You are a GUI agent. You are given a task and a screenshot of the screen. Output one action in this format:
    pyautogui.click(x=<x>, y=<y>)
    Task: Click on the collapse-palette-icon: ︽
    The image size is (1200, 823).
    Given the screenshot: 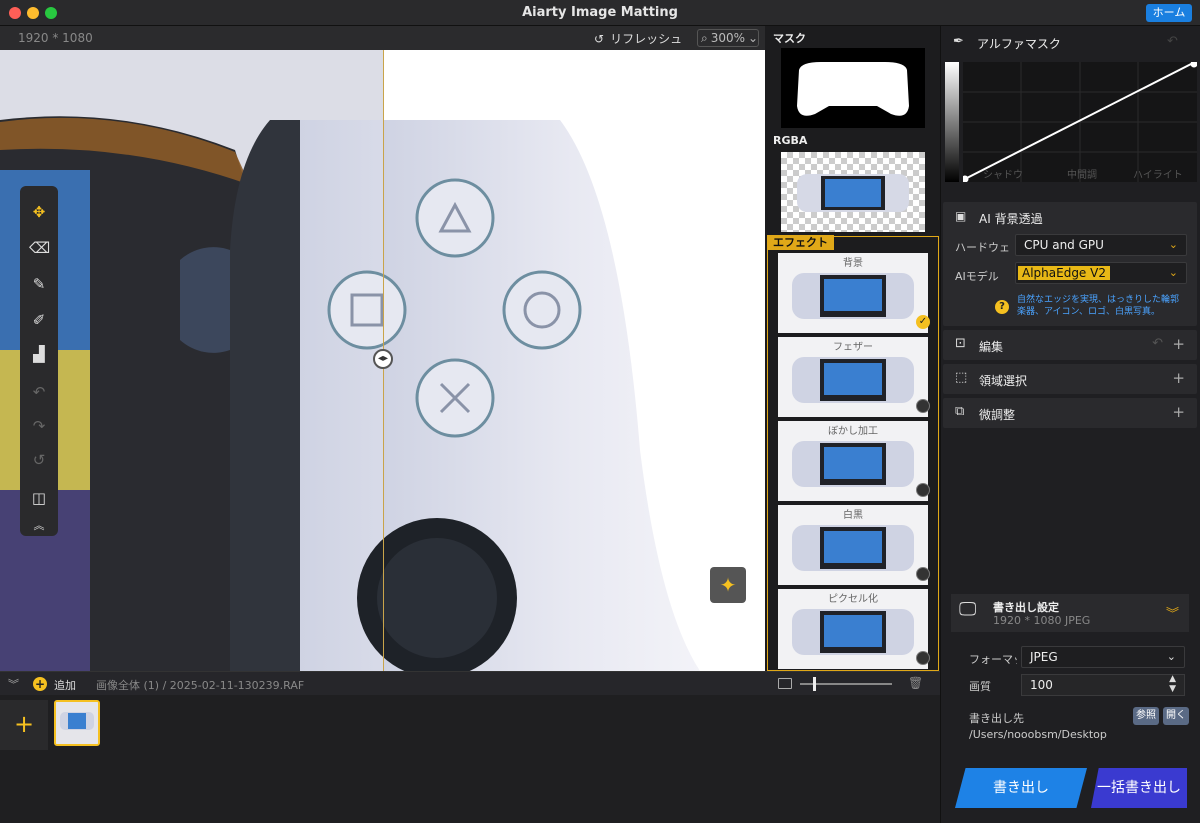 What is the action you would take?
    pyautogui.click(x=39, y=526)
    